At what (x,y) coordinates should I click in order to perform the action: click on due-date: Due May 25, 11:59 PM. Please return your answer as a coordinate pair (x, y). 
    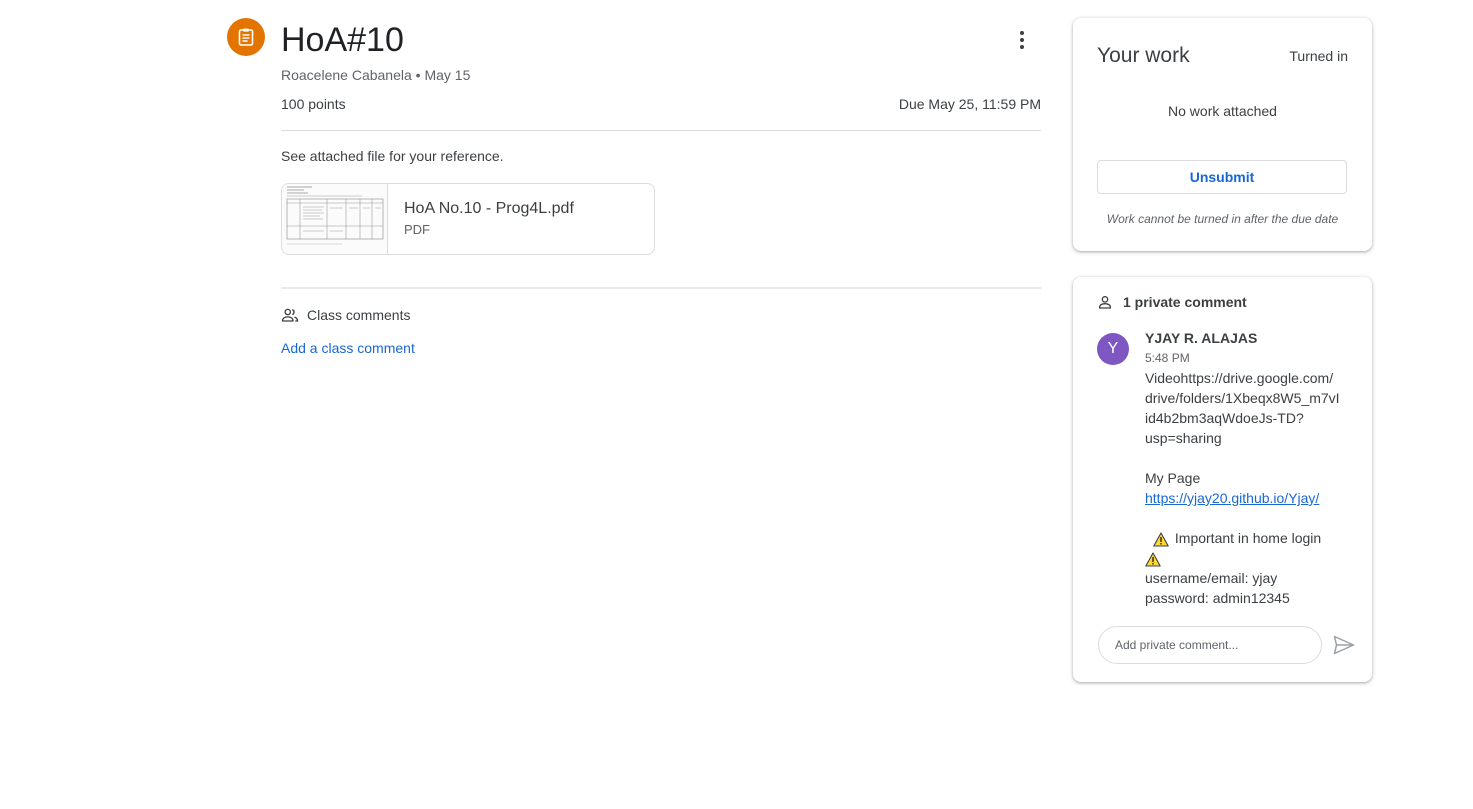
    Looking at the image, I should click on (969, 104).